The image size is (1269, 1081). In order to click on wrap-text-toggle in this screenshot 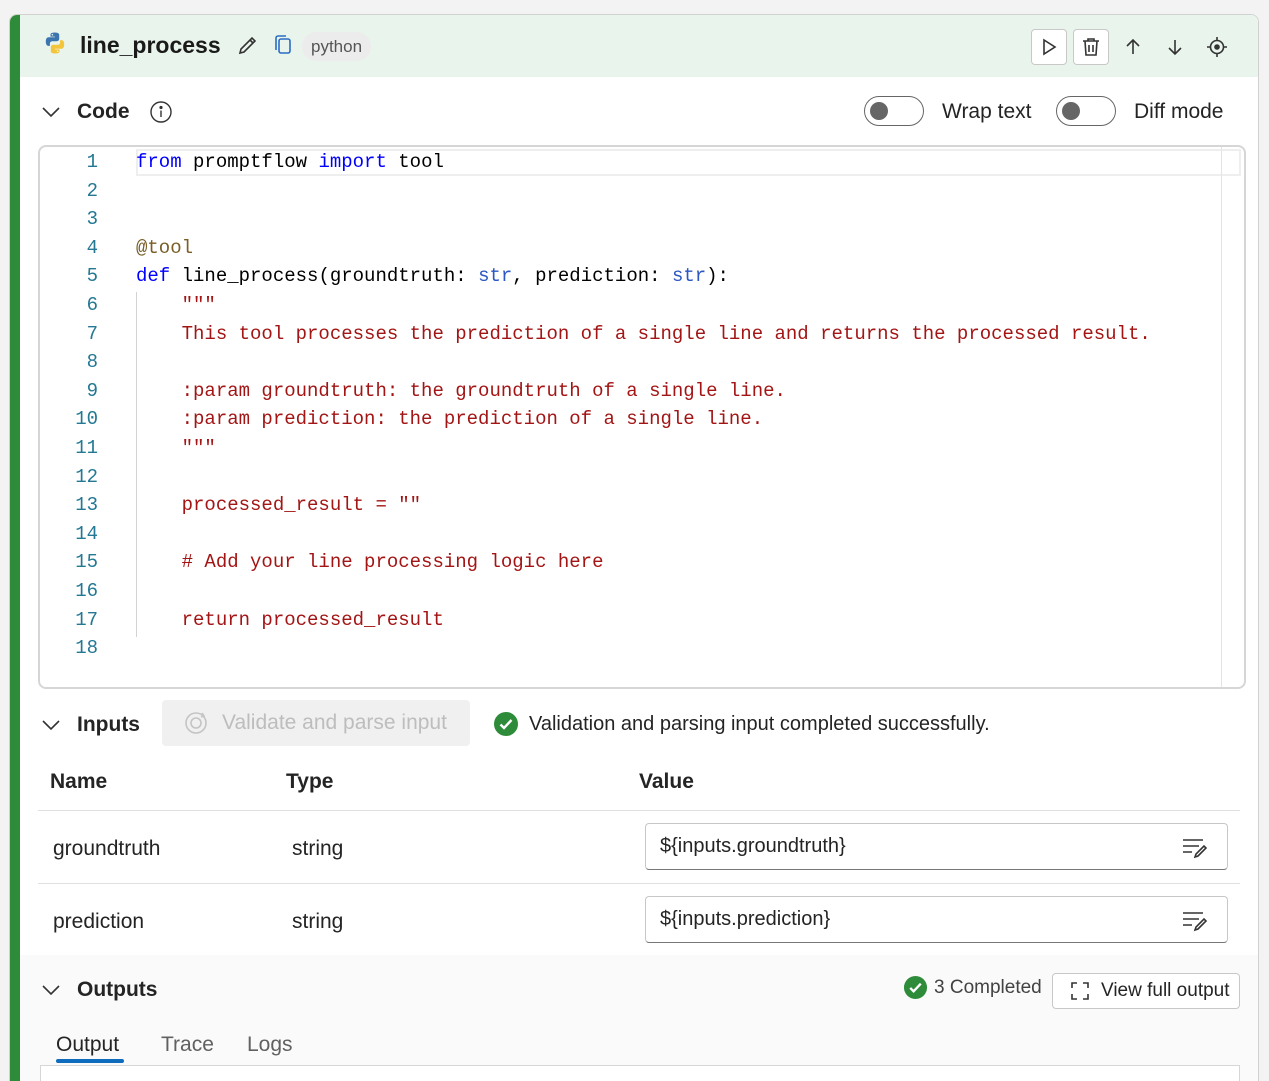, I will do `click(894, 111)`.